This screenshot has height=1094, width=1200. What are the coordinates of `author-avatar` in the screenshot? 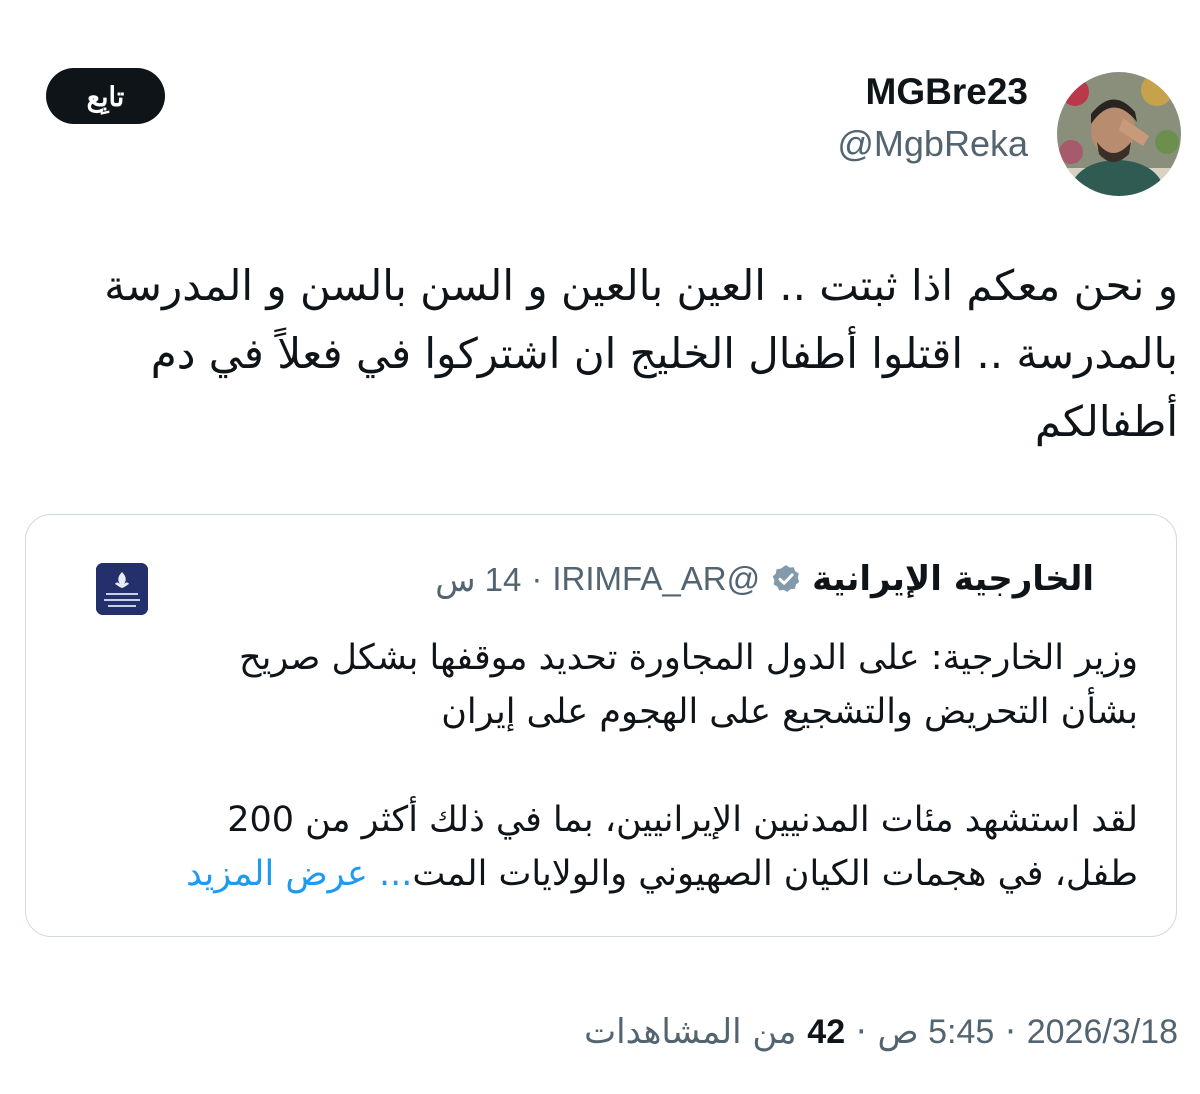 It's located at (1119, 134).